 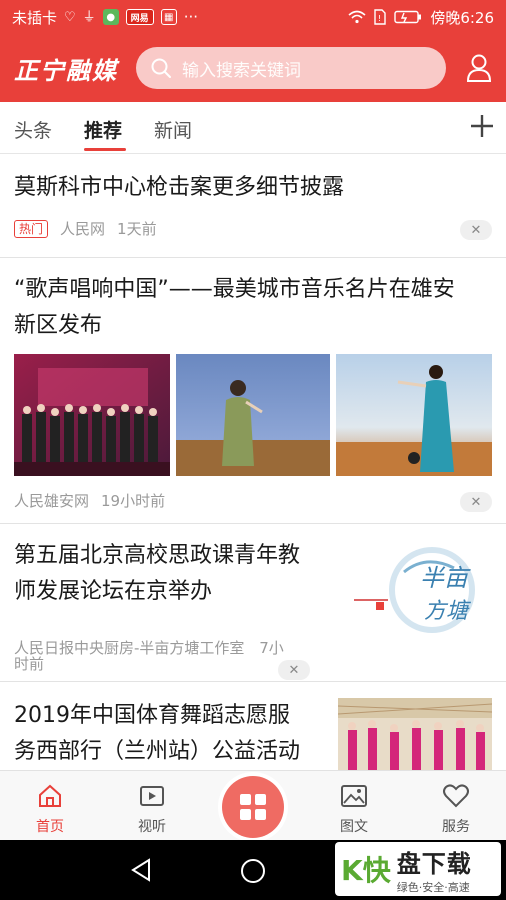 I want to click on article-title-line-2: 务西部行（兰州站）公益活动, so click(x=157, y=751).